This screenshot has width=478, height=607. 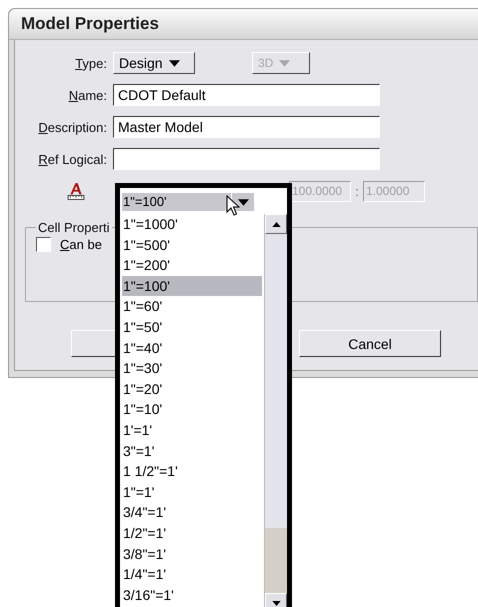 I want to click on list-option: 1"=30', so click(x=192, y=368).